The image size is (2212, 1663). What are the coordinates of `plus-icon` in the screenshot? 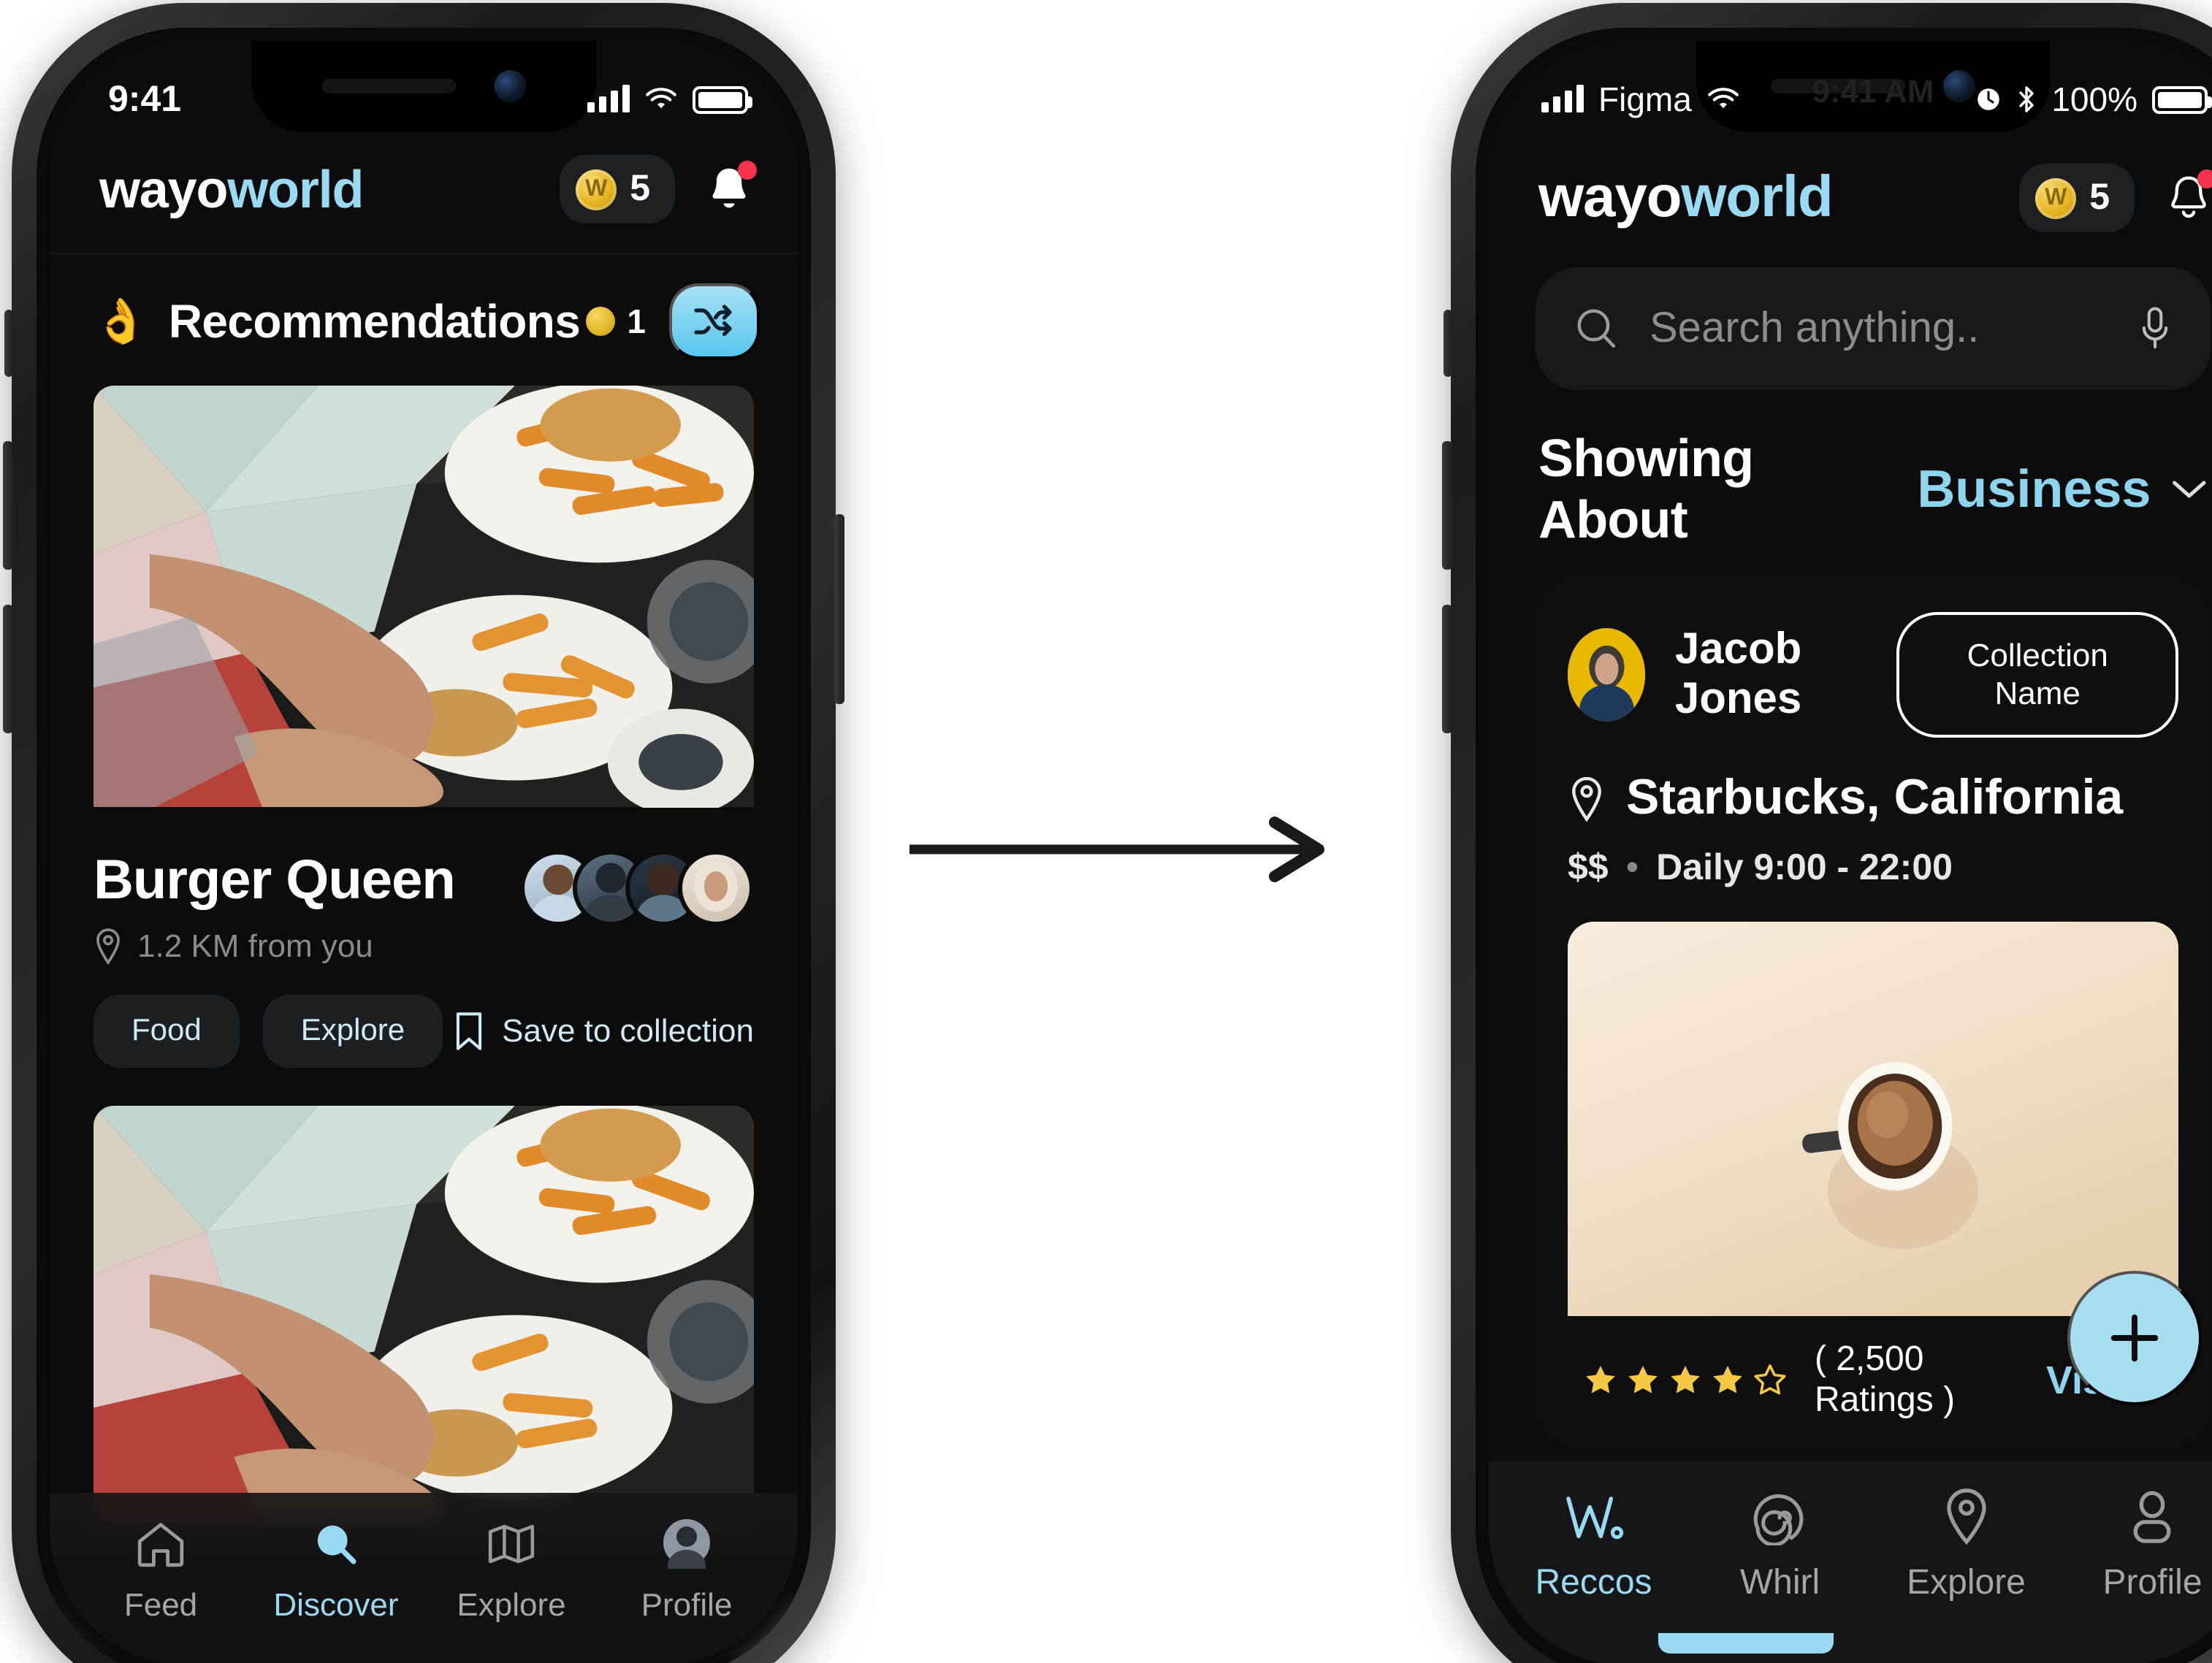 It's located at (2134, 1338).